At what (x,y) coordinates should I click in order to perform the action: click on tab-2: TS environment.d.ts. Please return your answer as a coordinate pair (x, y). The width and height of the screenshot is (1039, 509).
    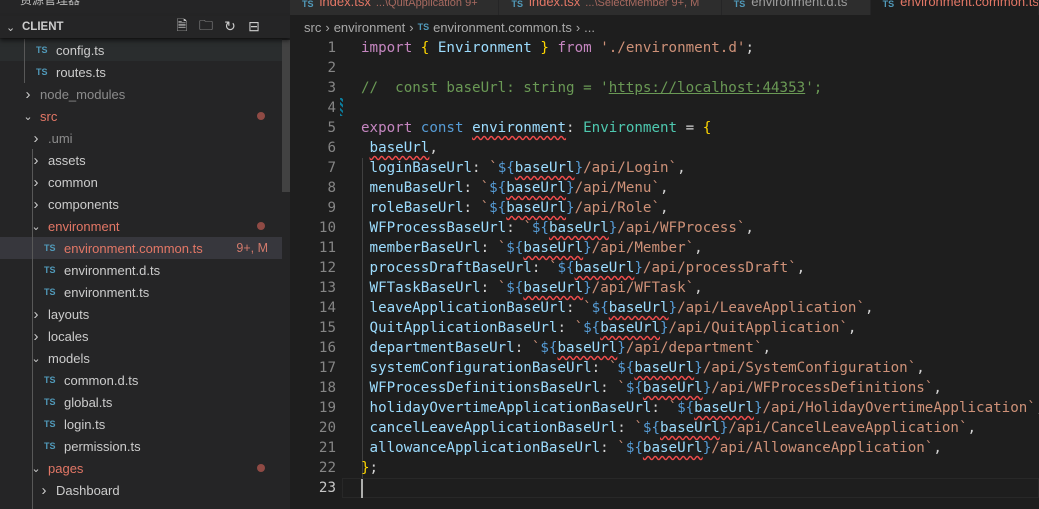
    Looking at the image, I should click on (796, 7).